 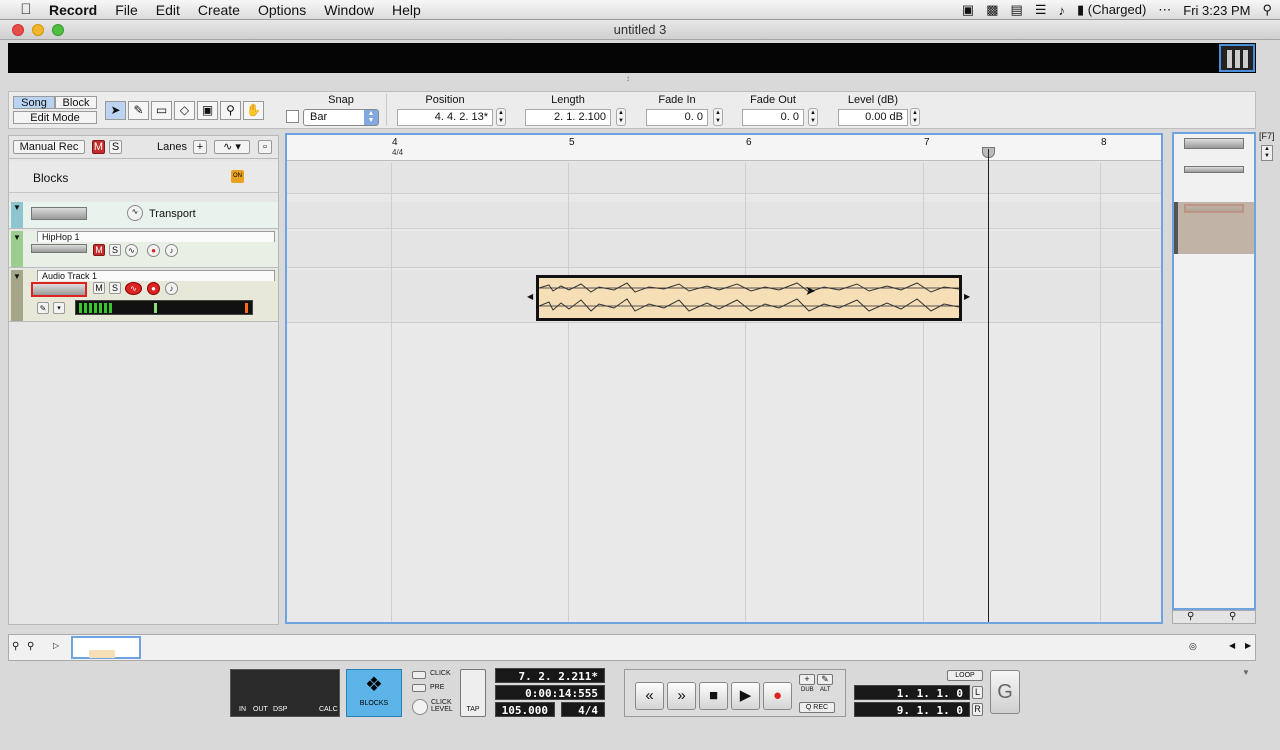 What do you see at coordinates (525, 709) in the screenshot?
I see `tempo-display: 105.000` at bounding box center [525, 709].